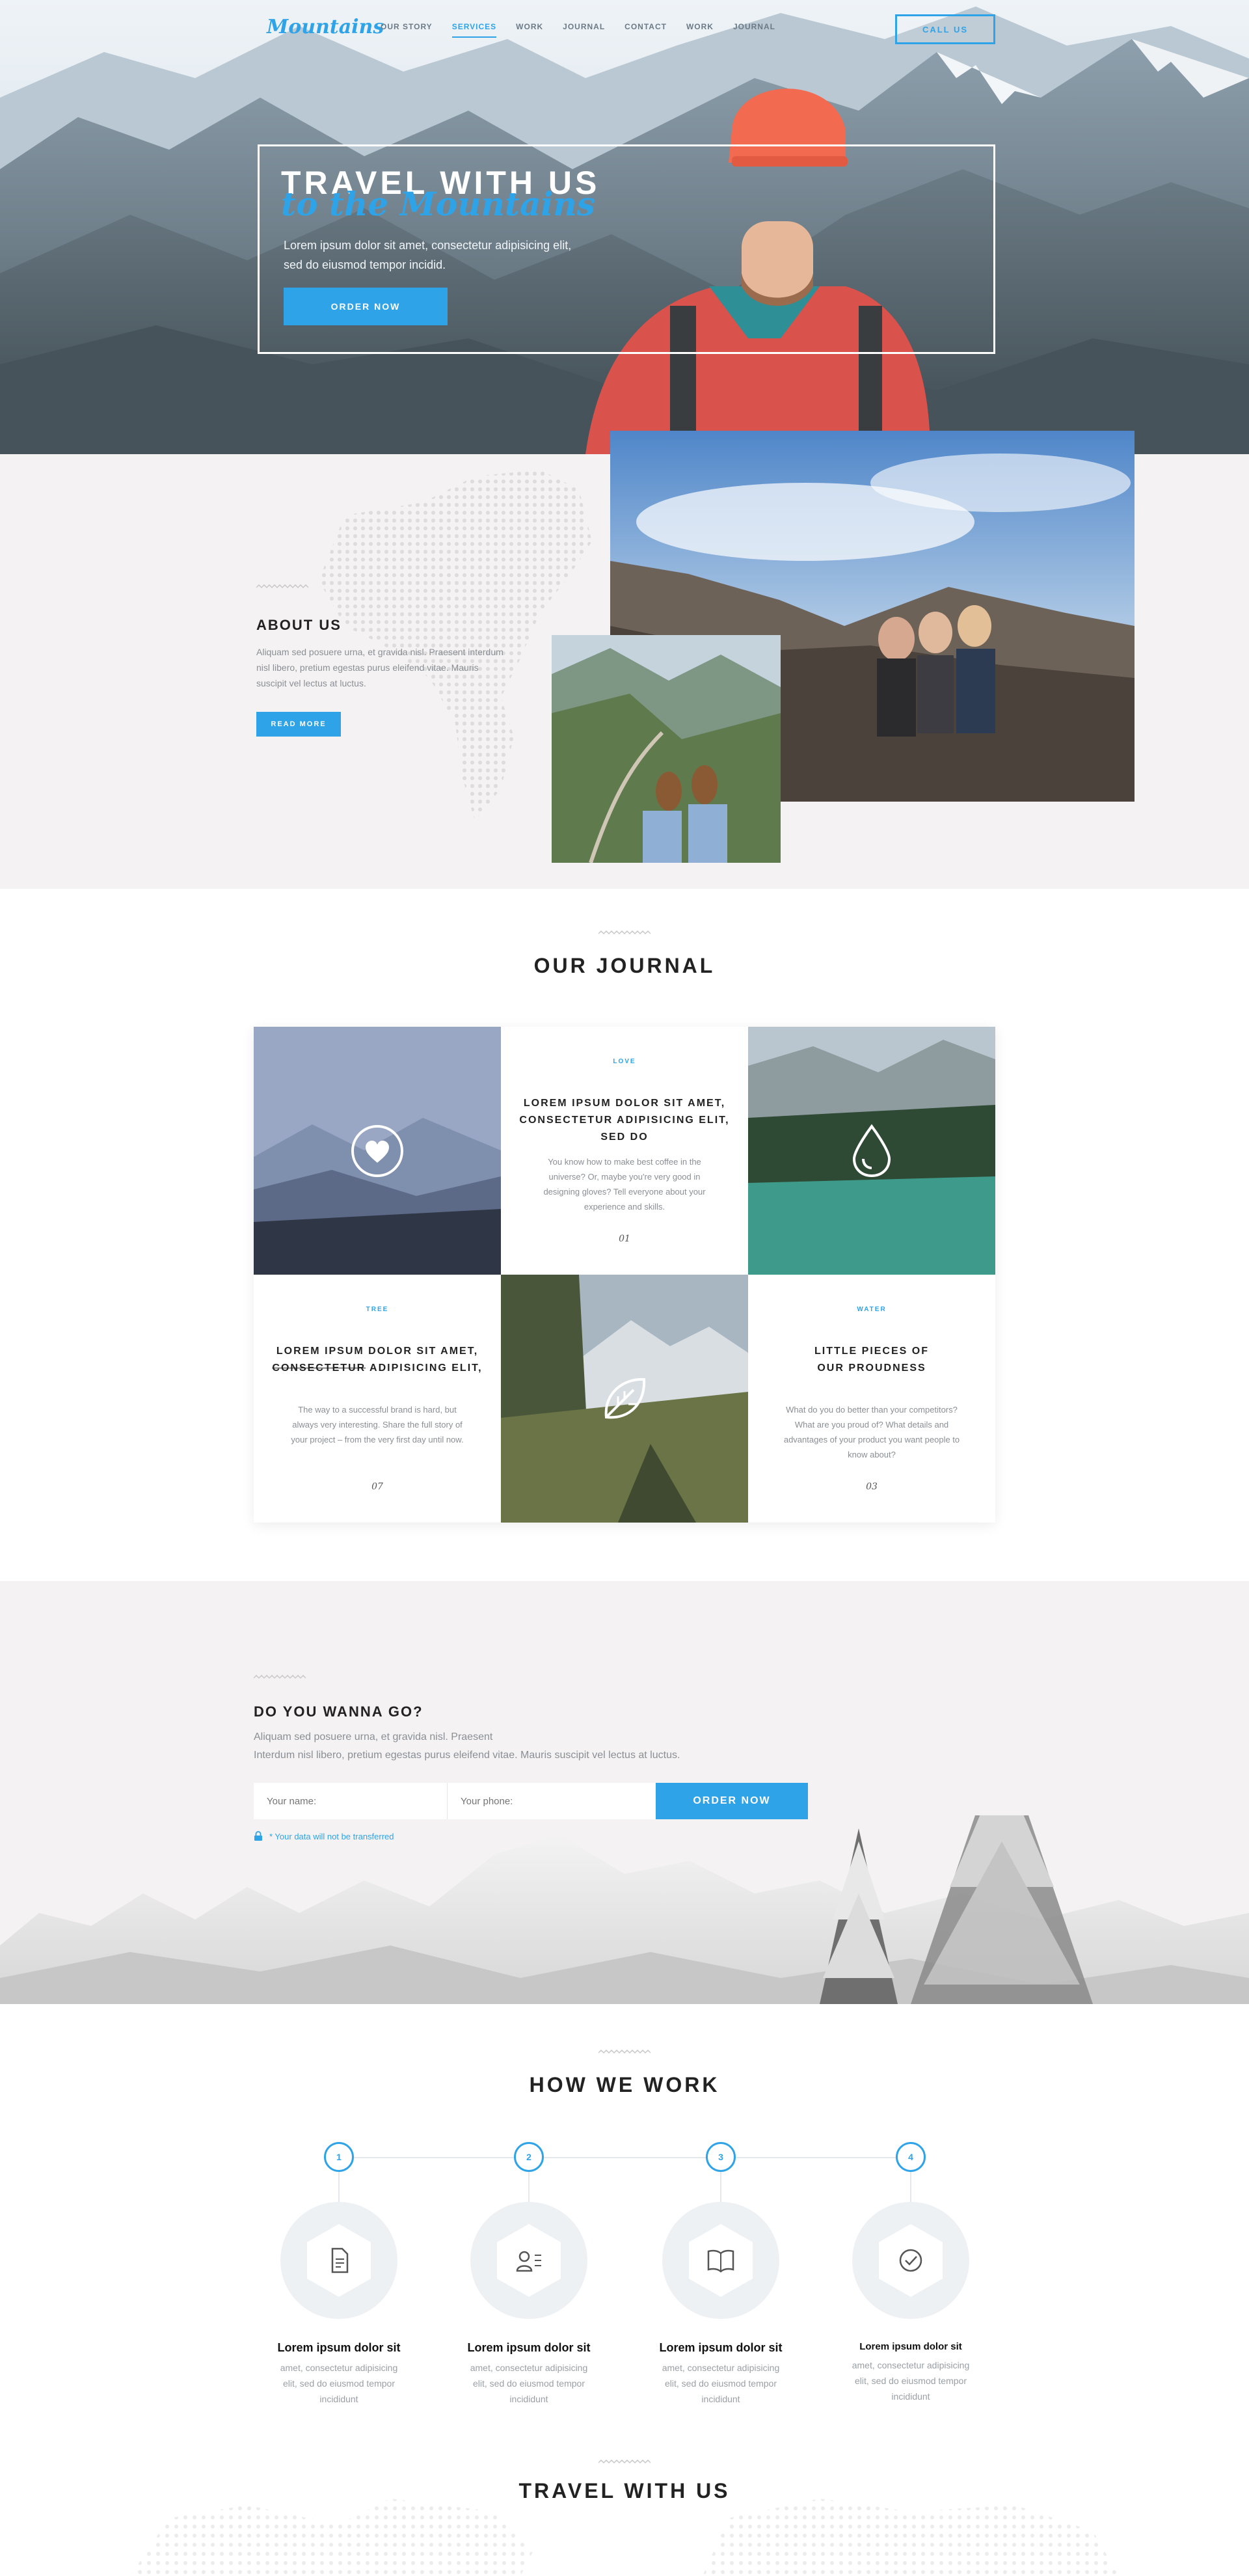  Describe the element at coordinates (552, 1801) in the screenshot. I see `phone-input` at that location.